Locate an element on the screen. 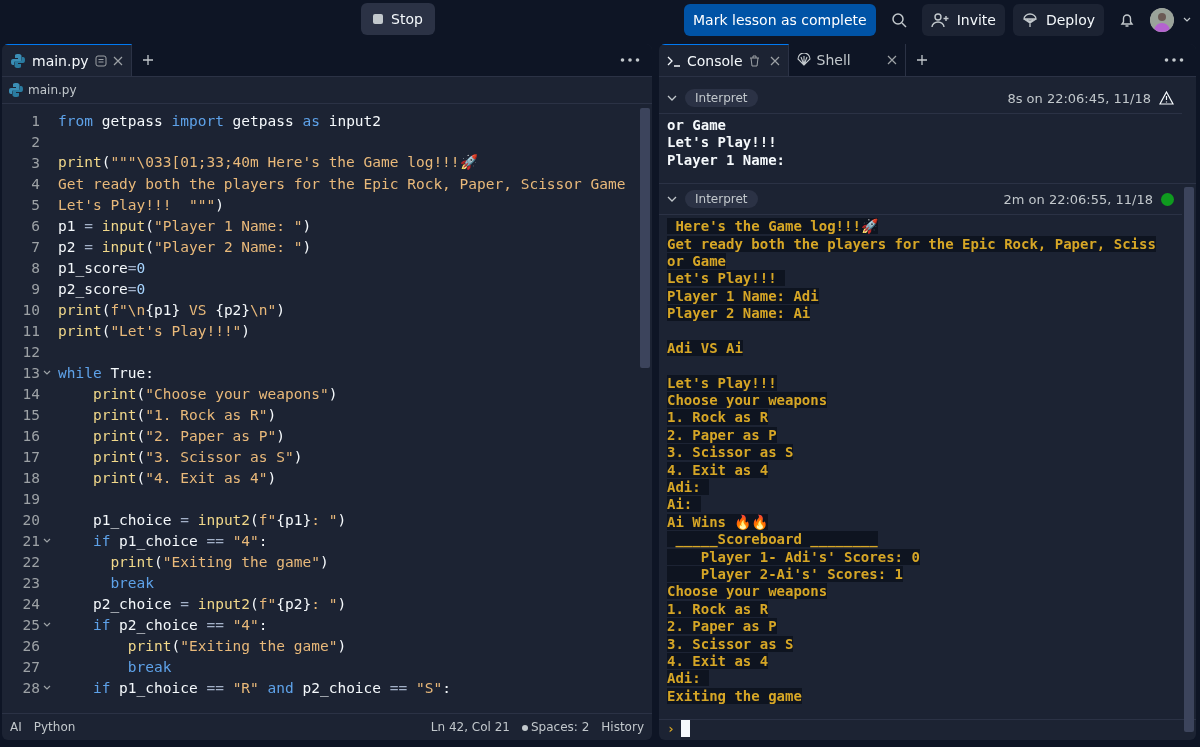 The width and height of the screenshot is (1200, 747). code-line: print("""\033[01;33;40m Here's the Game log!!!🚀 is located at coordinates (268, 162).